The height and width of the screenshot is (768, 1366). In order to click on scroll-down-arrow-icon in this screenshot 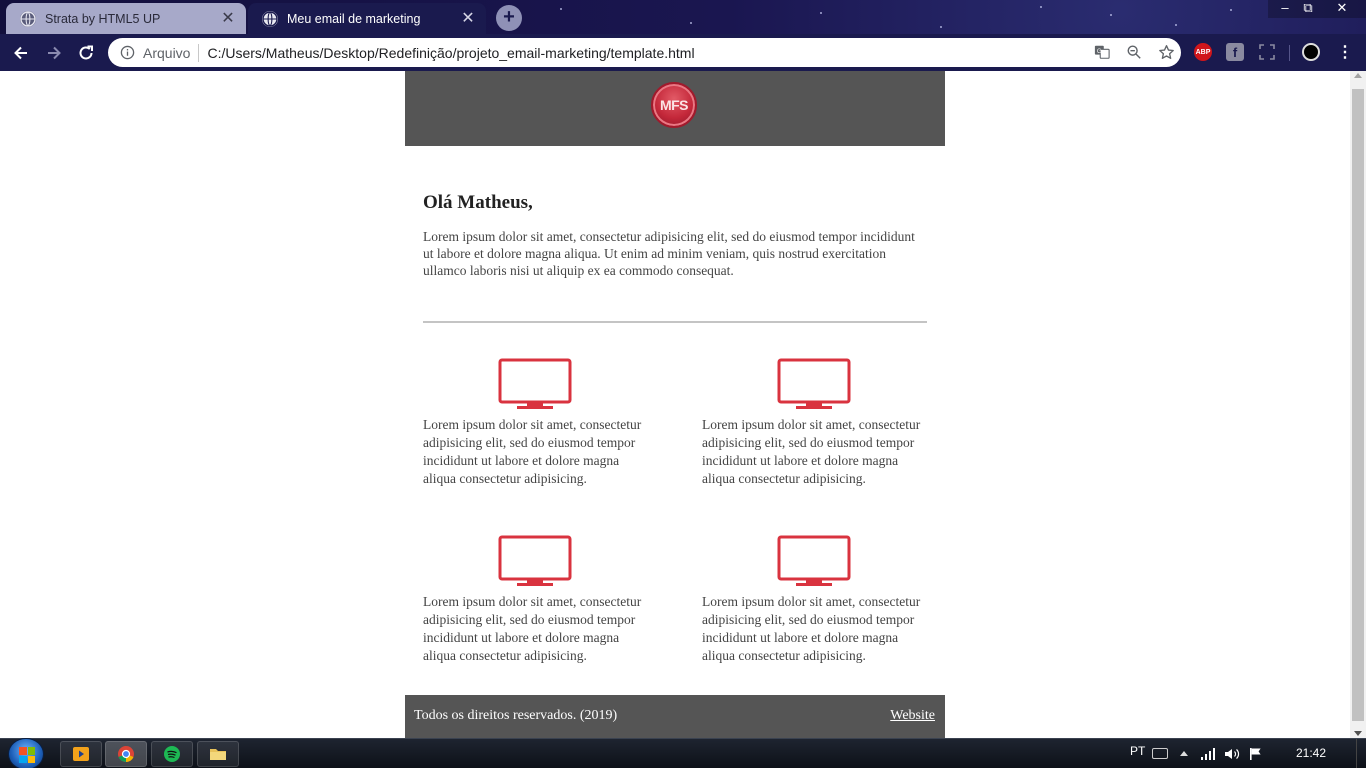, I will do `click(1358, 733)`.